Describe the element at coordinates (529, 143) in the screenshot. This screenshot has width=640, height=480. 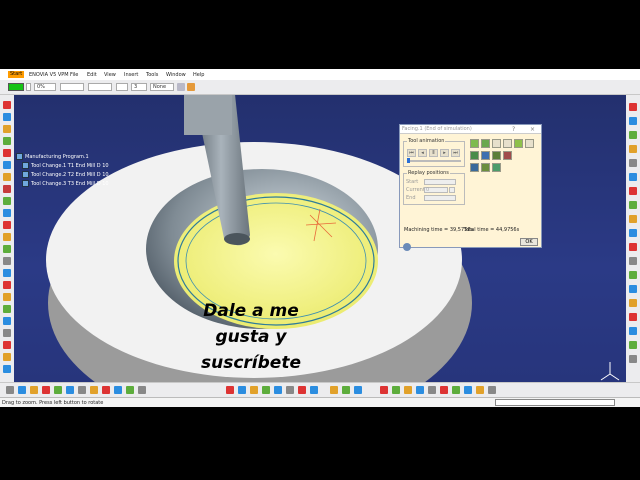
I see `compare-icon` at that location.